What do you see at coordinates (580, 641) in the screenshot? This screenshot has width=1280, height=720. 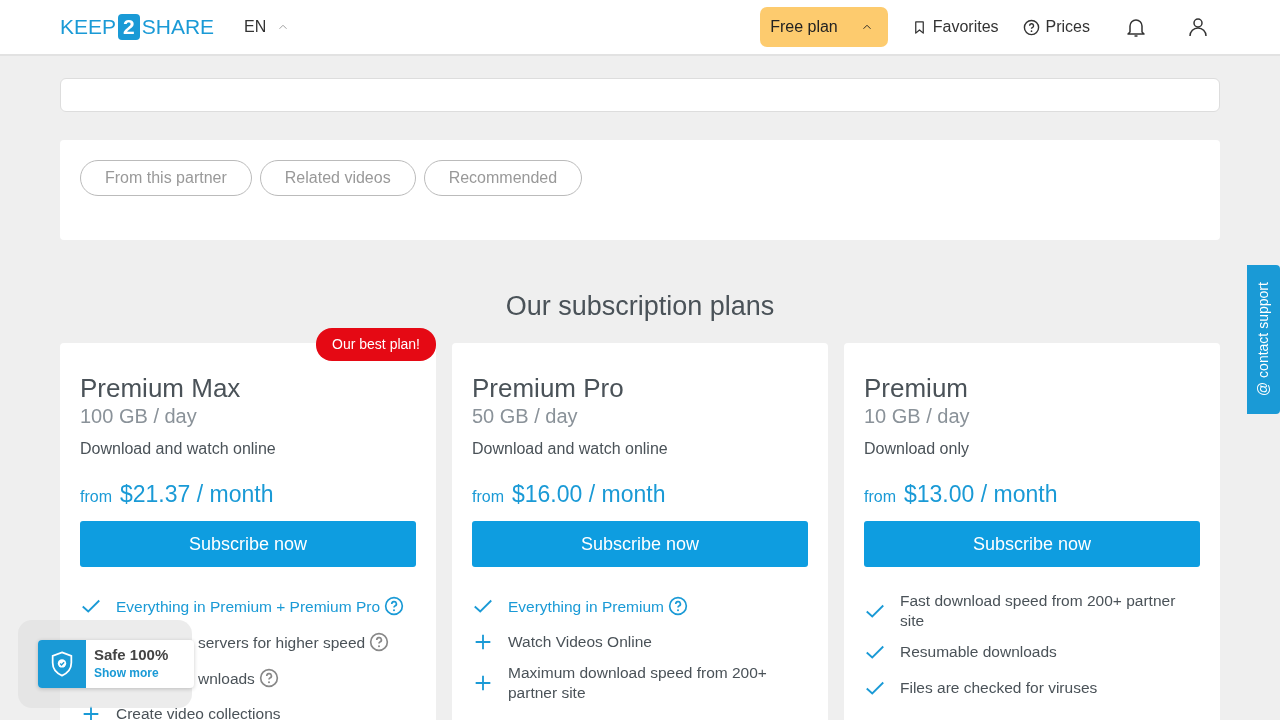 I see `feature-text: Watch Videos Online` at bounding box center [580, 641].